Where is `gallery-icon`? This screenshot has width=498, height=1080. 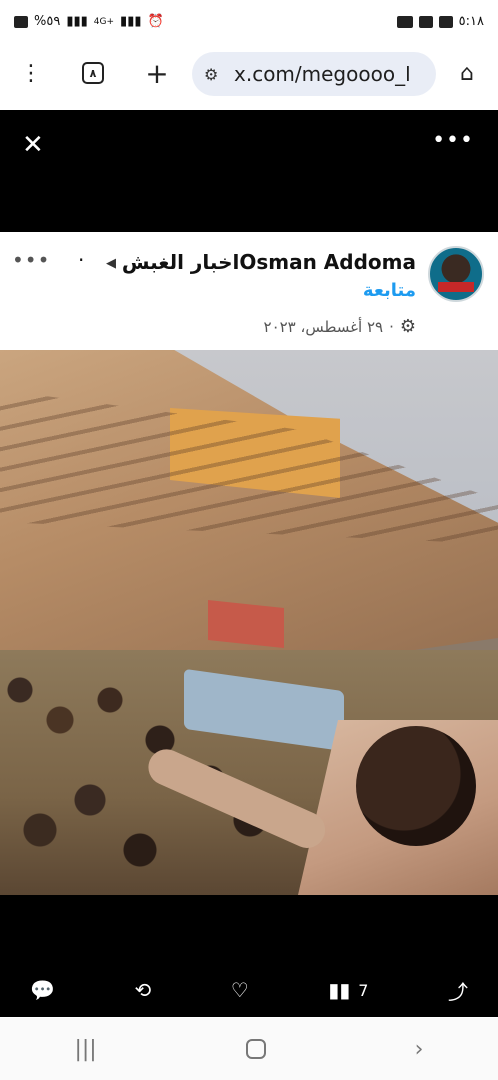
gallery-icon is located at coordinates (445, 21).